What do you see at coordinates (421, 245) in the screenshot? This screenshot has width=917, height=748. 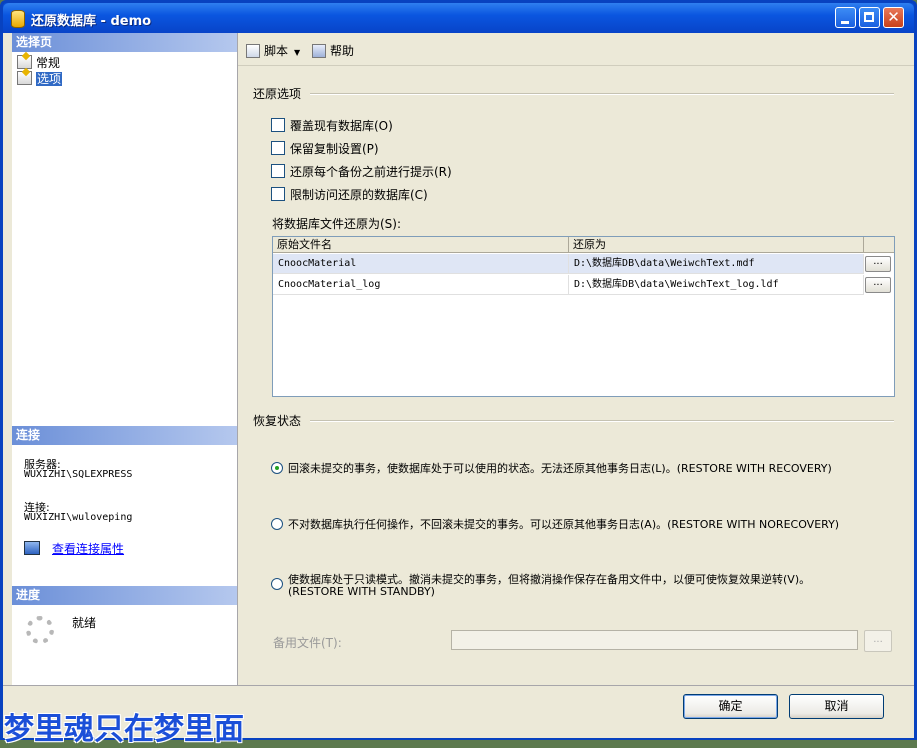 I see `column-header-original: 原始文件名` at bounding box center [421, 245].